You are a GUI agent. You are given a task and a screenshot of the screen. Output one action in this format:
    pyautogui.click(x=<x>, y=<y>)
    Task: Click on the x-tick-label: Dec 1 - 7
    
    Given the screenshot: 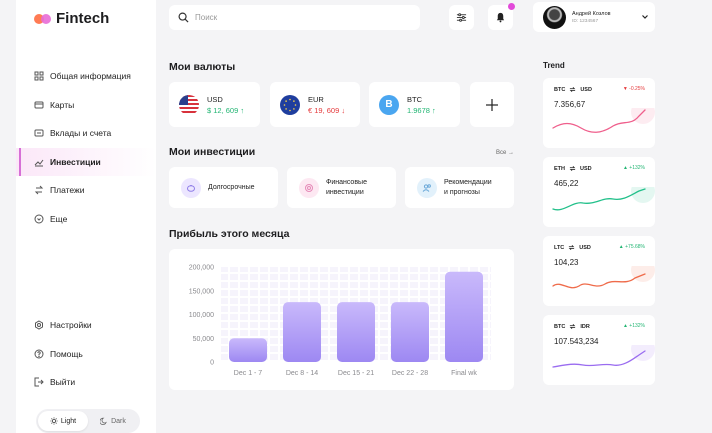 What is the action you would take?
    pyautogui.click(x=248, y=373)
    